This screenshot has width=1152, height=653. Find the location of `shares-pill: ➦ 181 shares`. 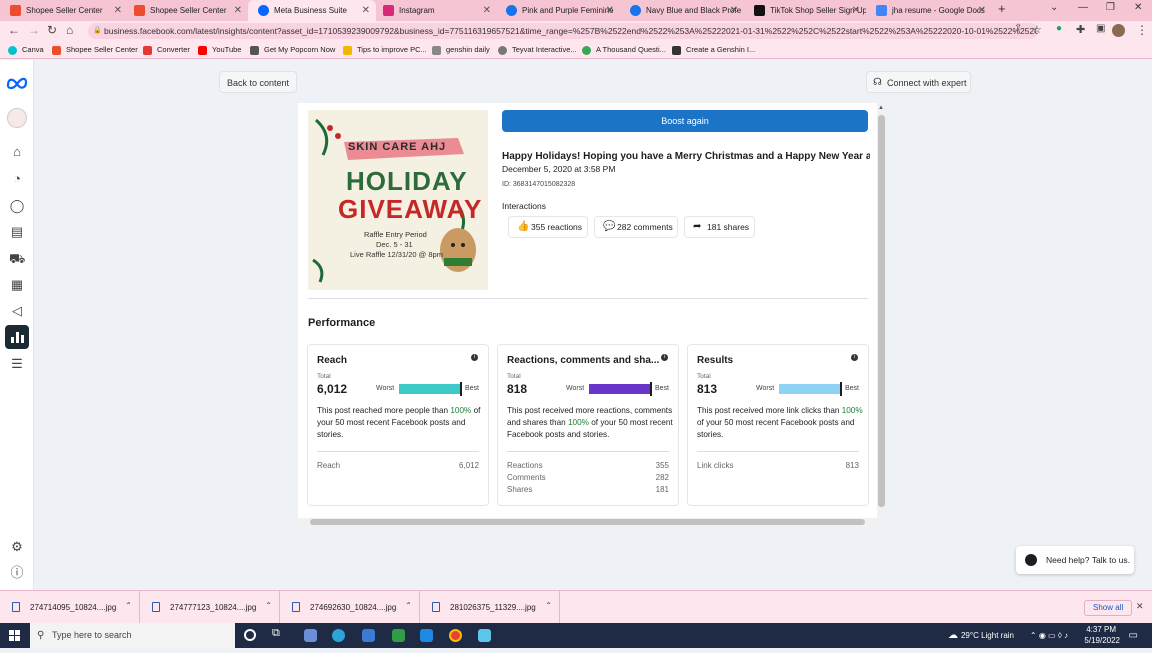

shares-pill: ➦ 181 shares is located at coordinates (719, 227).